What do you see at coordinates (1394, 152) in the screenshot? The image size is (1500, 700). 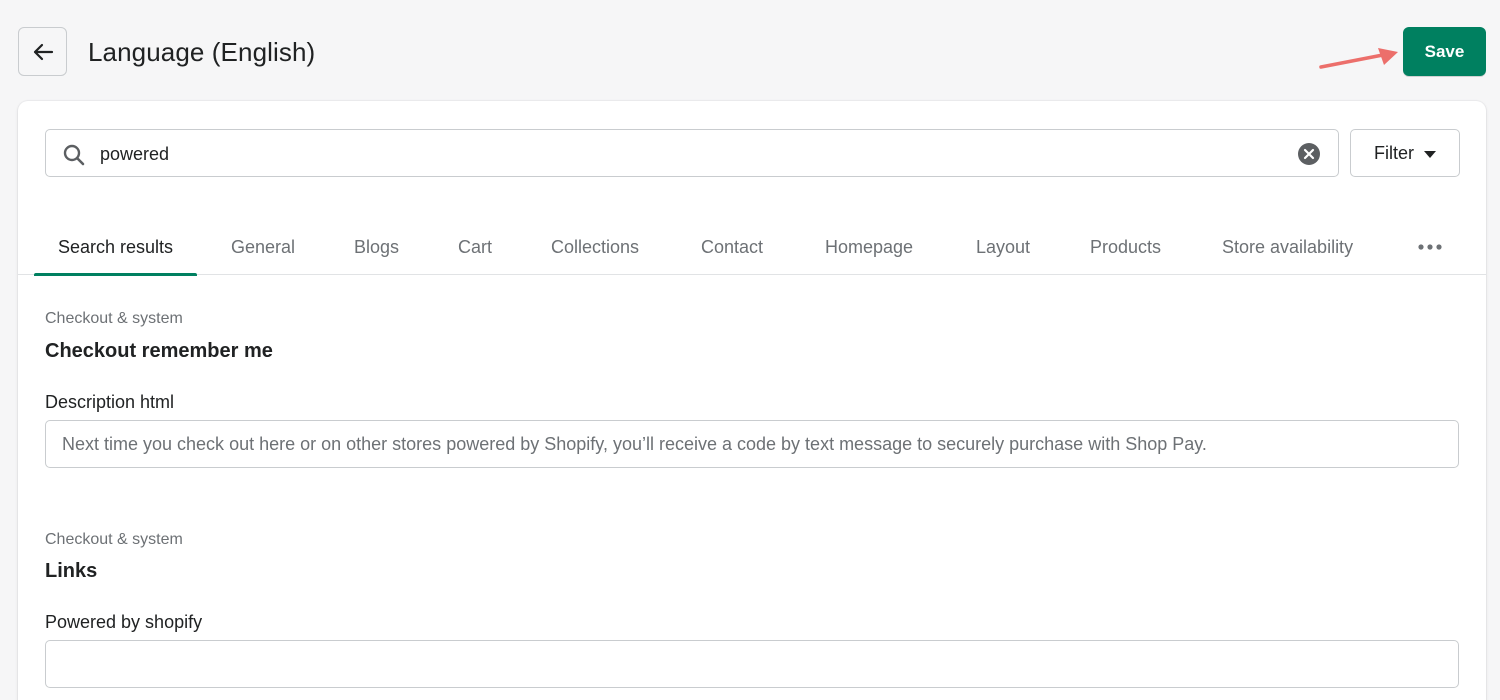 I see `filter-label: Filter` at bounding box center [1394, 152].